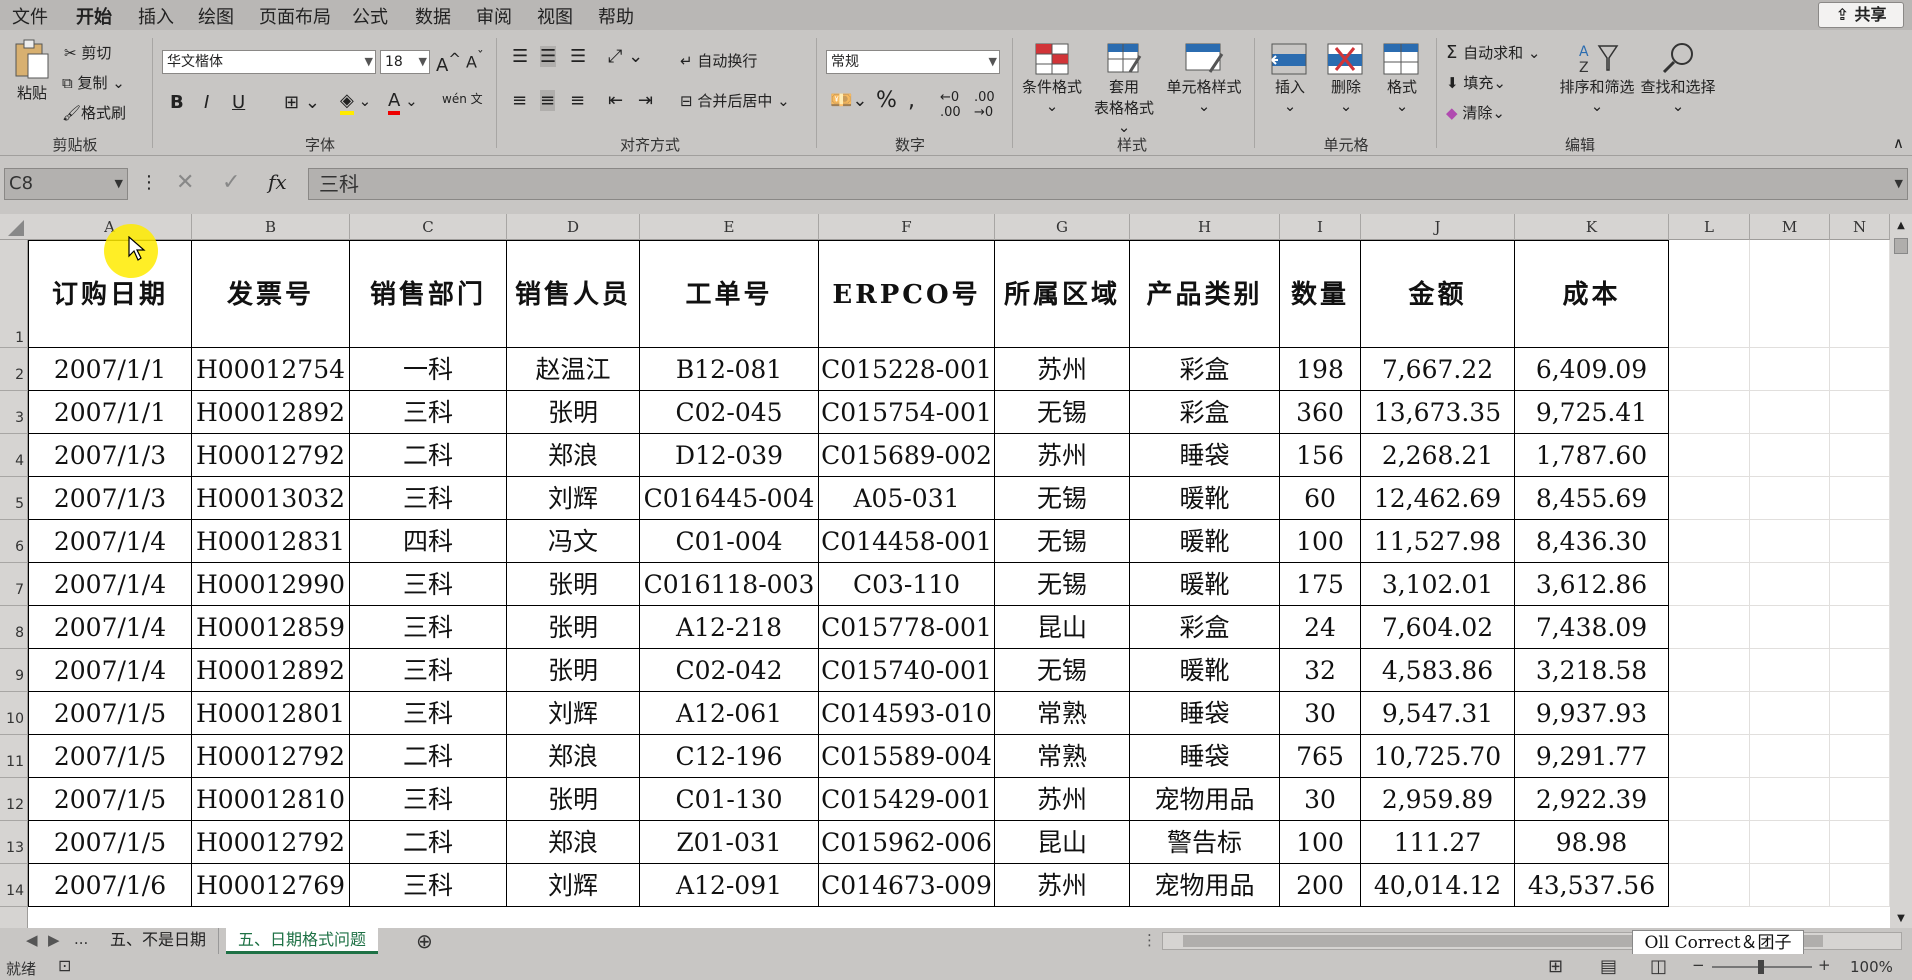 This screenshot has width=1912, height=980. Describe the element at coordinates (32, 940) in the screenshot. I see `prev-sheet-icon: ◀` at that location.